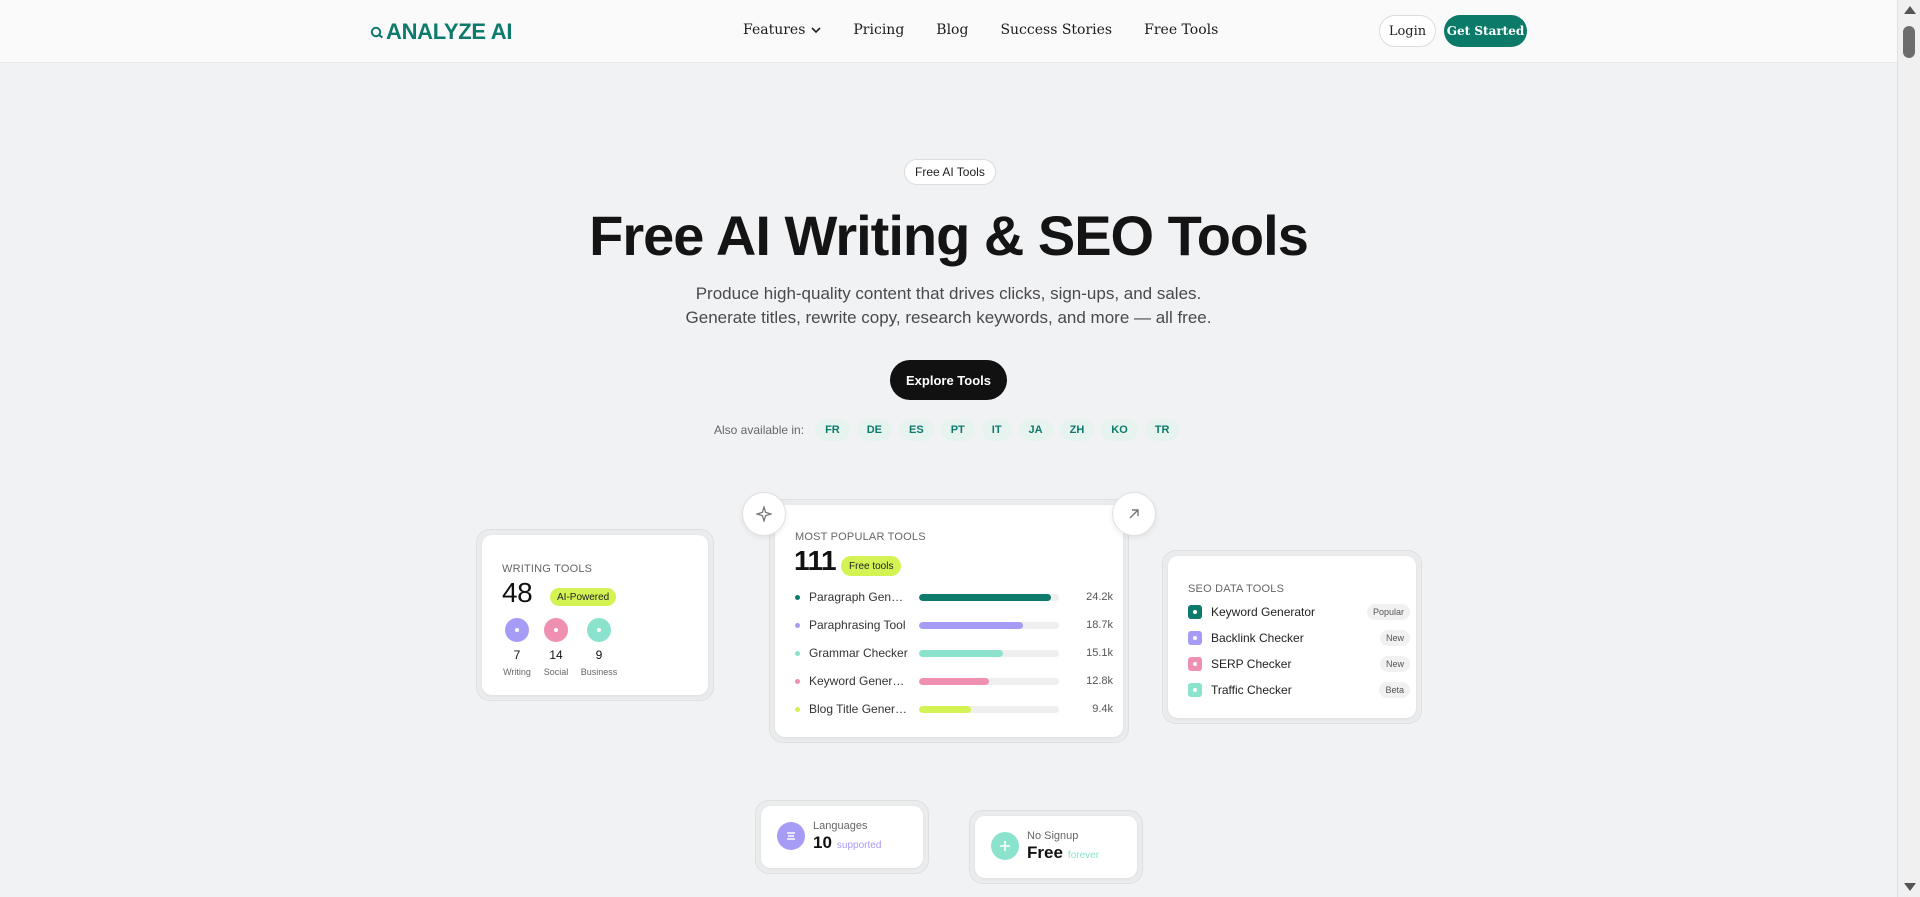  I want to click on lang-chip-es: ES, so click(916, 430).